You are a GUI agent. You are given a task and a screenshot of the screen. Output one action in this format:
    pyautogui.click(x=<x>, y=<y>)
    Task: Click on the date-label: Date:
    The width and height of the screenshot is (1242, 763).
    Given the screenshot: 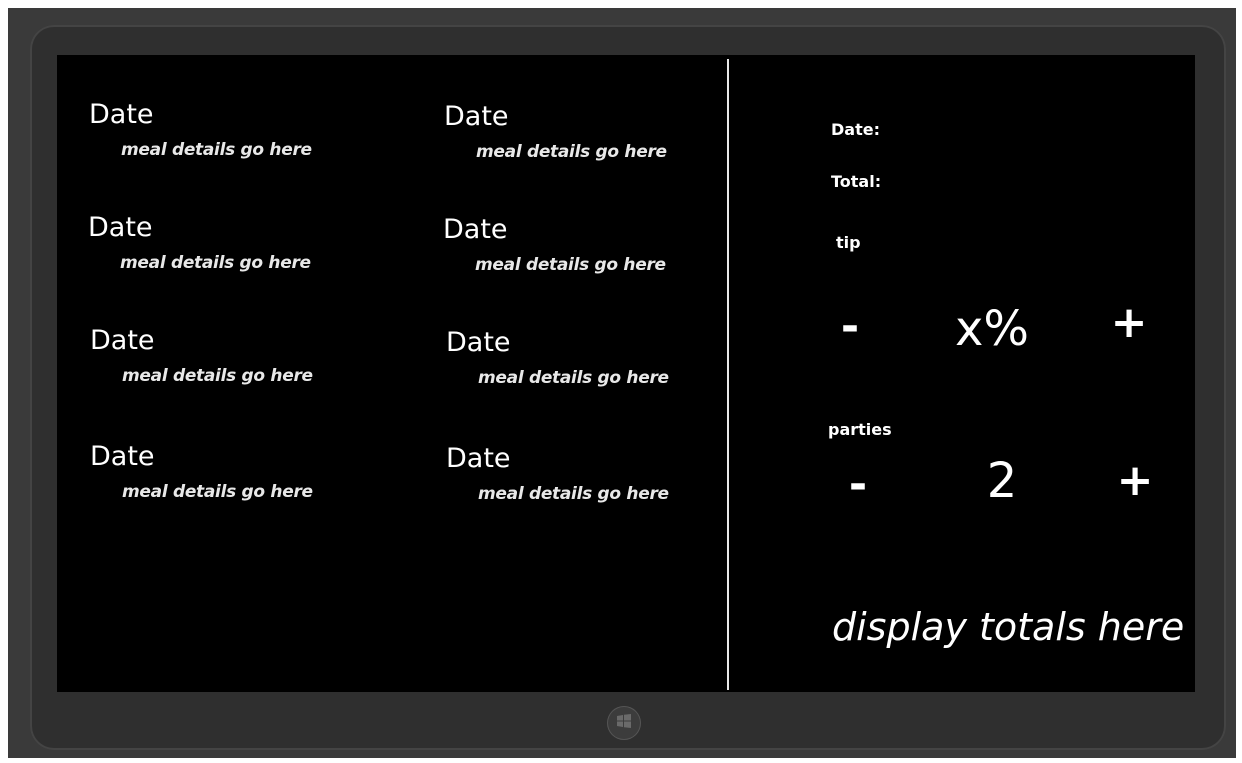 What is the action you would take?
    pyautogui.click(x=855, y=129)
    